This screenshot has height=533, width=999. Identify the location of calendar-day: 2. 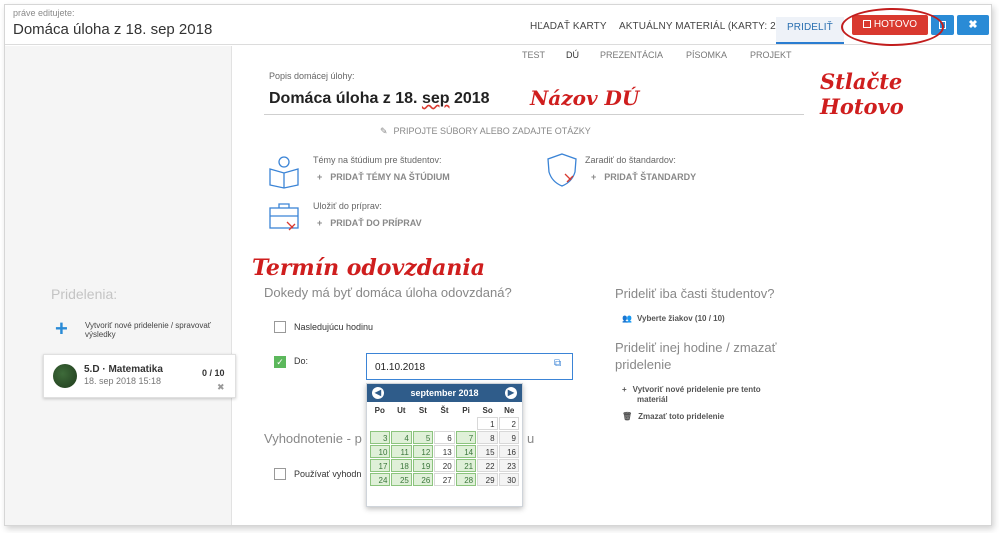
(508, 423).